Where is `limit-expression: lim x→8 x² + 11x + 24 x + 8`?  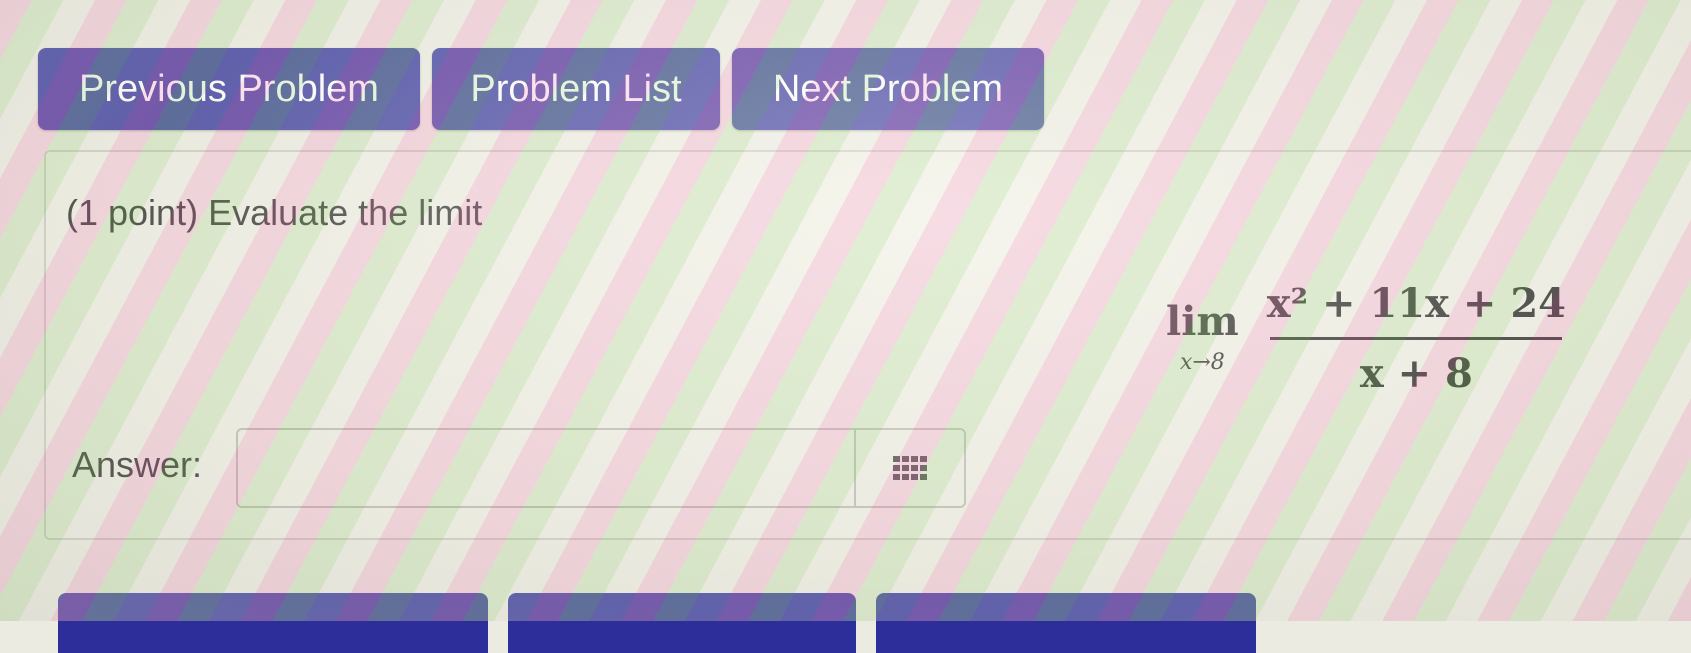
limit-expression: lim x→8 x² + 11x + 24 x + 8 is located at coordinates (1369, 338).